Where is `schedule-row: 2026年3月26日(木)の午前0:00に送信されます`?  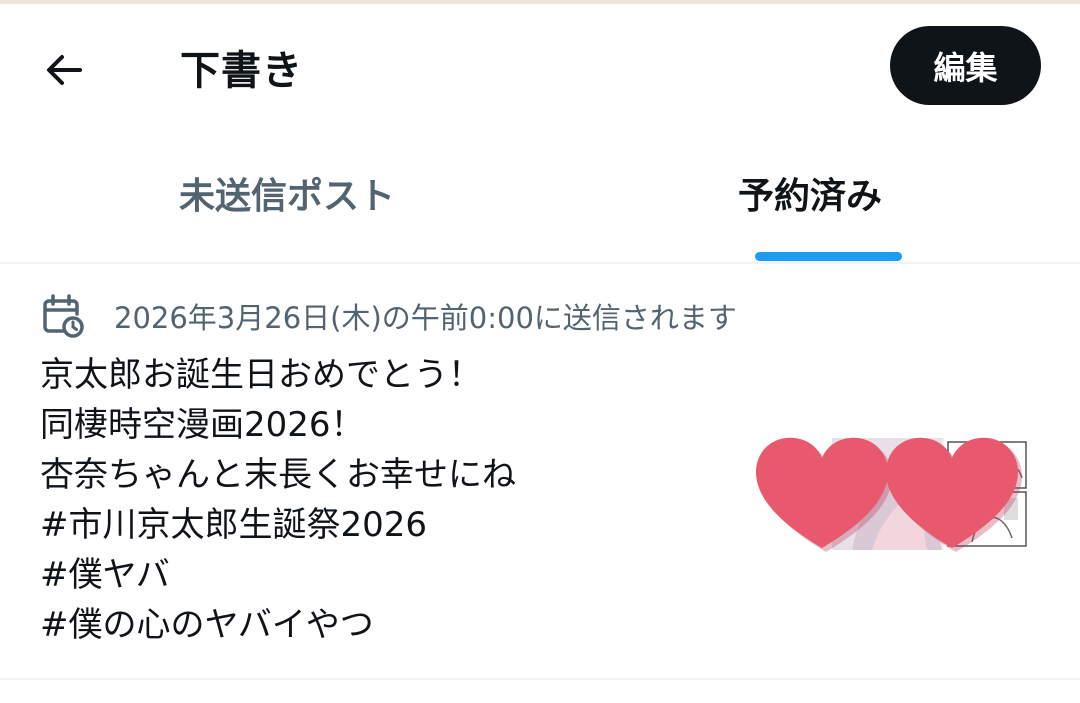 schedule-row: 2026年3月26日(木)の午前0:00に送信されます is located at coordinates (388, 316).